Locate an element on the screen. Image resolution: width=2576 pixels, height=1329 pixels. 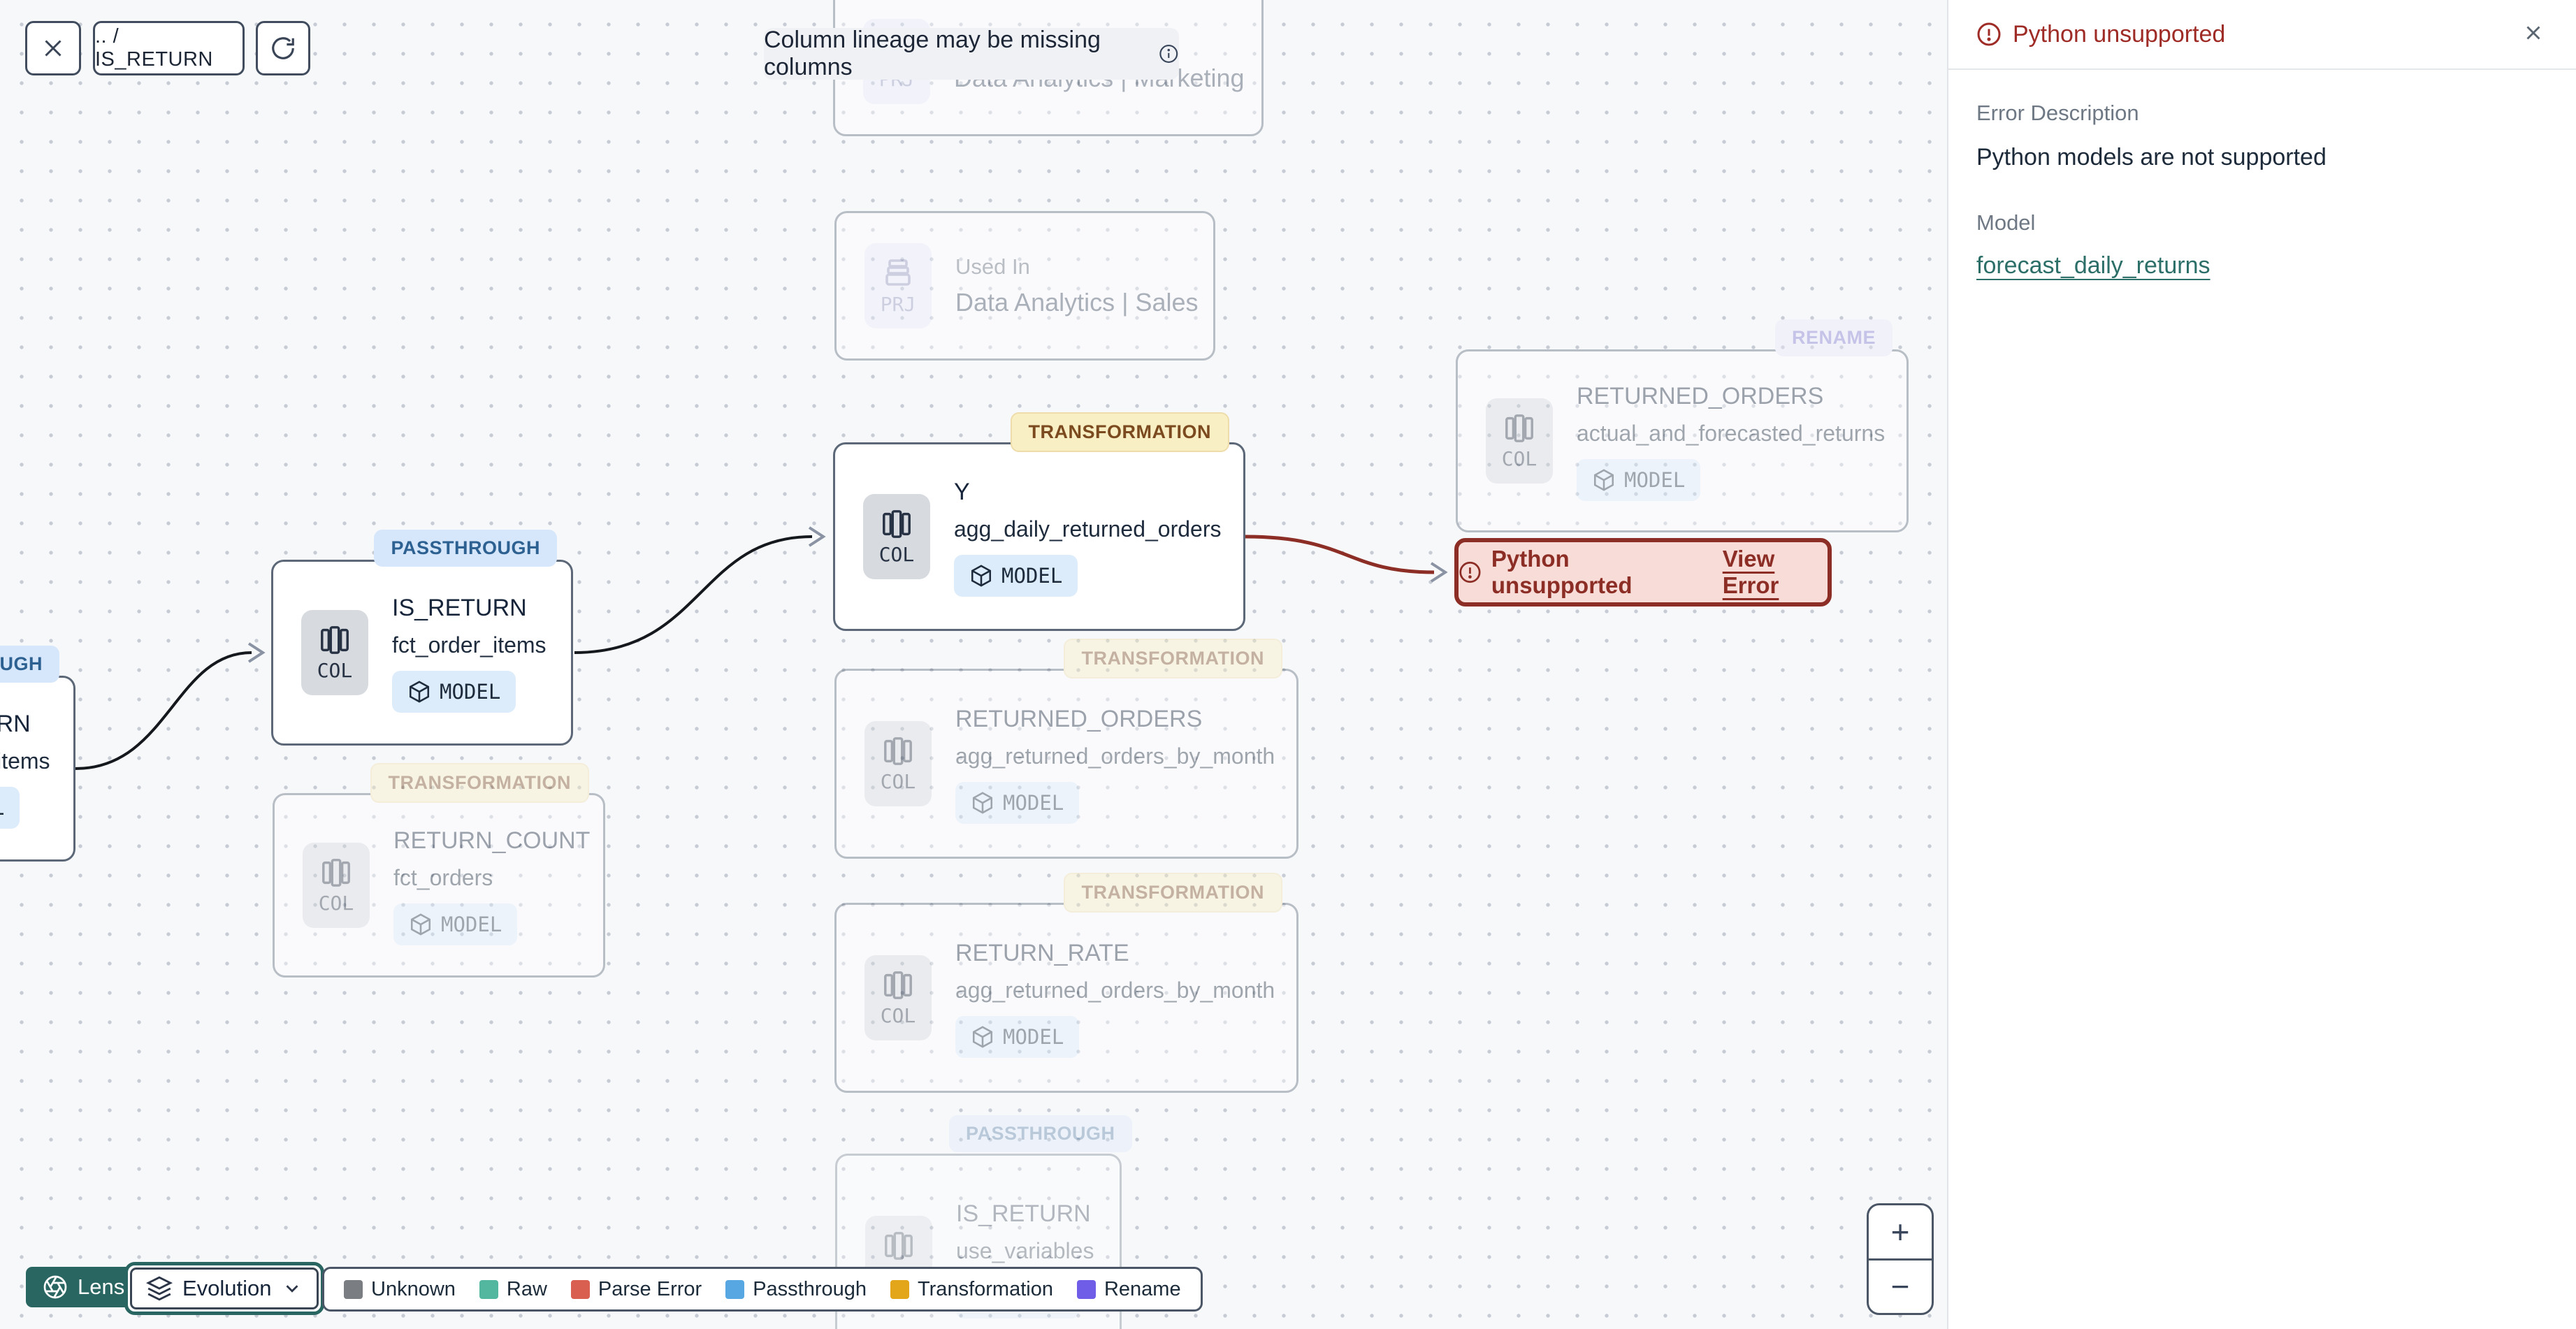
legend-item-unknown: Unknown is located at coordinates (400, 1289).